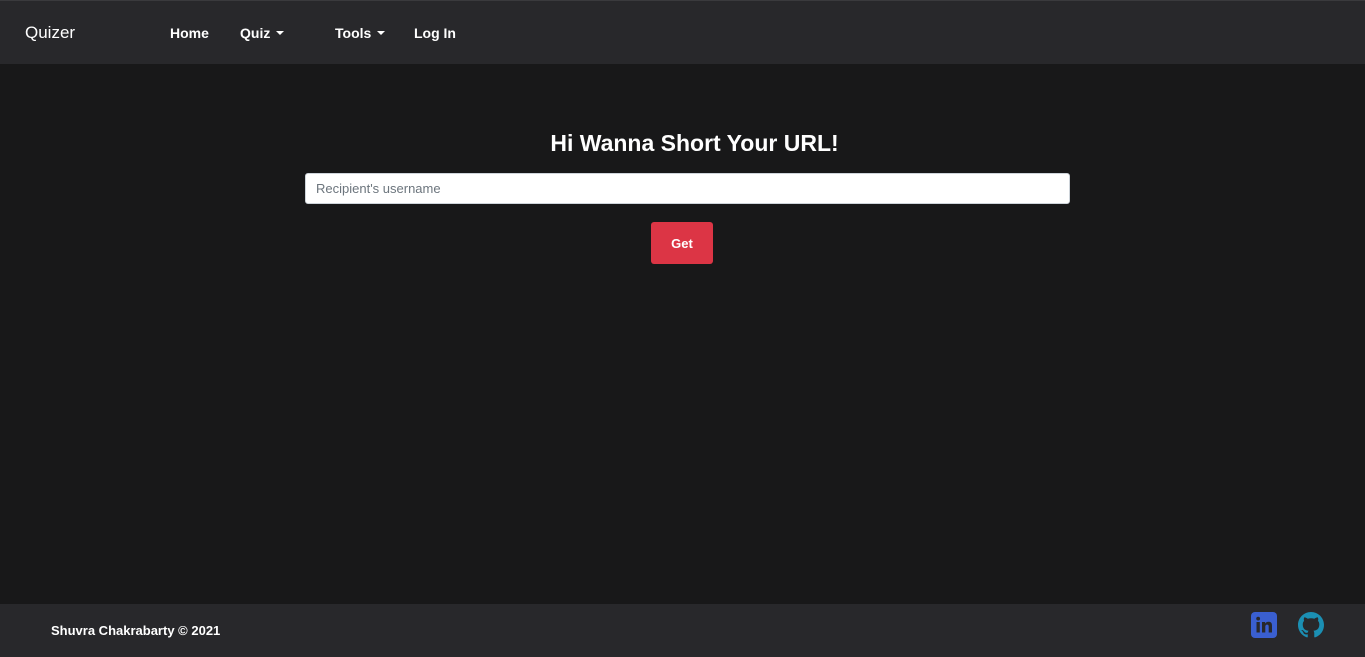 This screenshot has width=1365, height=657. I want to click on github-icon, so click(1311, 625).